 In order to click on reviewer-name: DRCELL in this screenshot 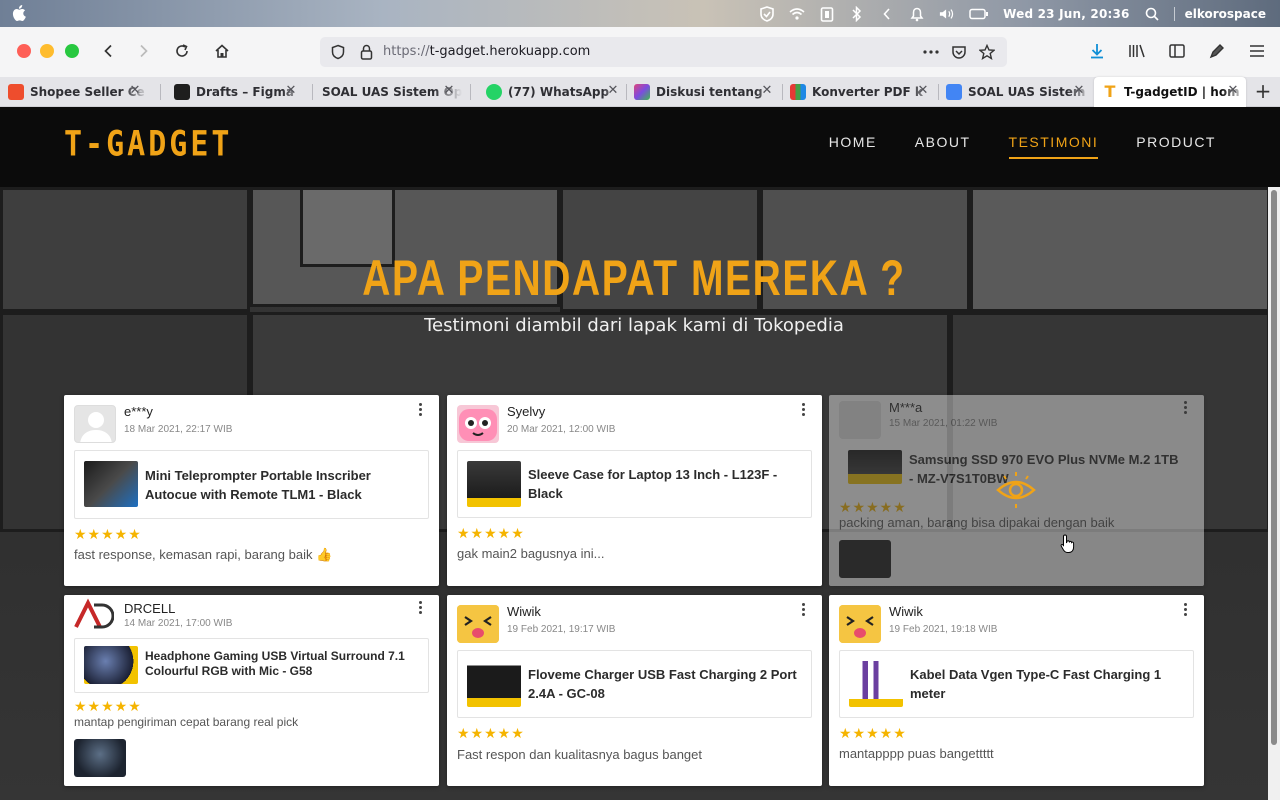, I will do `click(150, 608)`.